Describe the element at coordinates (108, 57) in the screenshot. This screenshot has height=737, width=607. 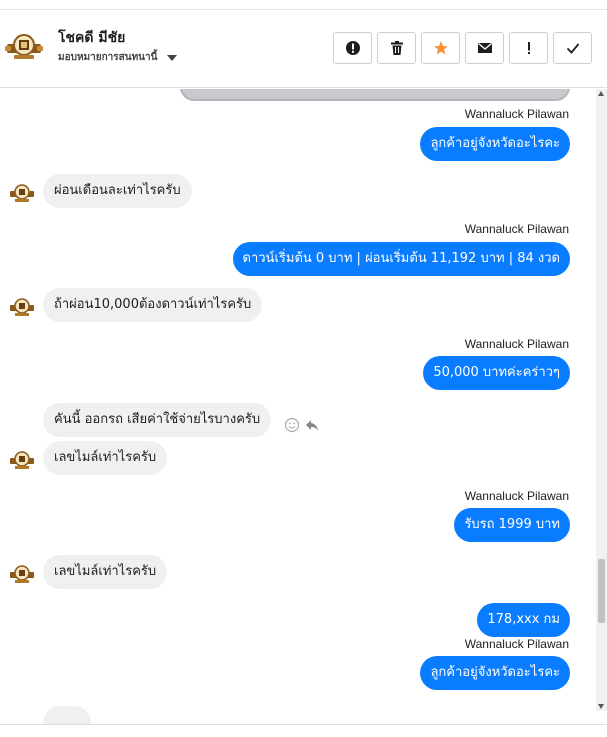
I see `assign-label: มอบหมายการสนทนานี้` at that location.